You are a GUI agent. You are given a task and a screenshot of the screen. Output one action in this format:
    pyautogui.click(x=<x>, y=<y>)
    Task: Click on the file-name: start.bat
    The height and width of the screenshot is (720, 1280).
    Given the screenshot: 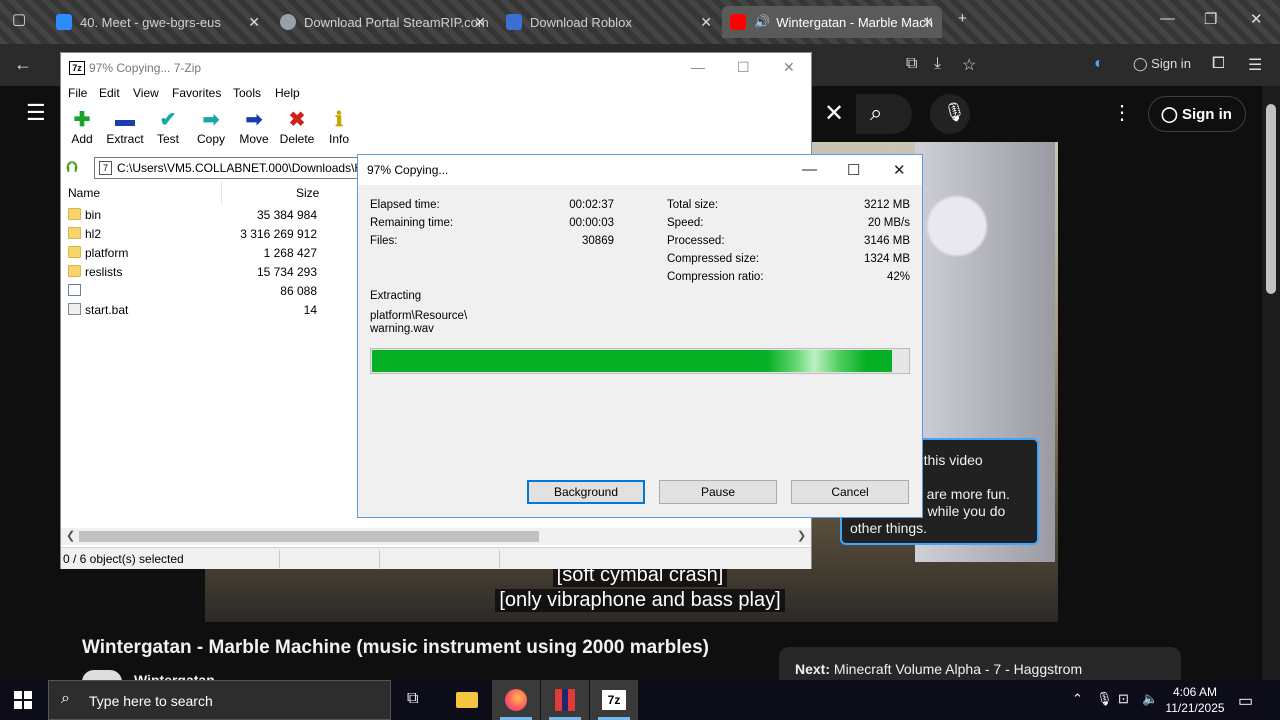 What is the action you would take?
    pyautogui.click(x=107, y=310)
    